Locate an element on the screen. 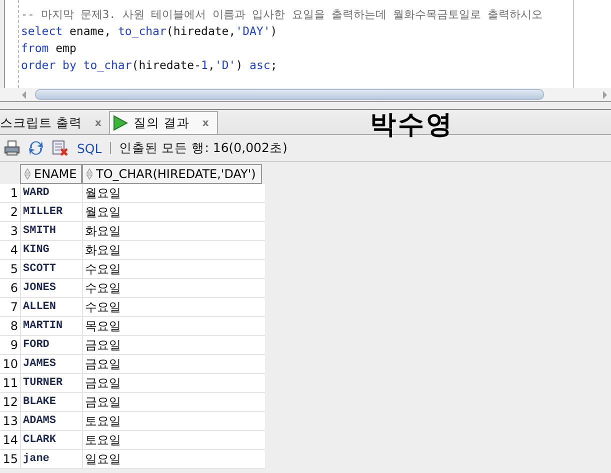  sql-link: SQL is located at coordinates (89, 148).